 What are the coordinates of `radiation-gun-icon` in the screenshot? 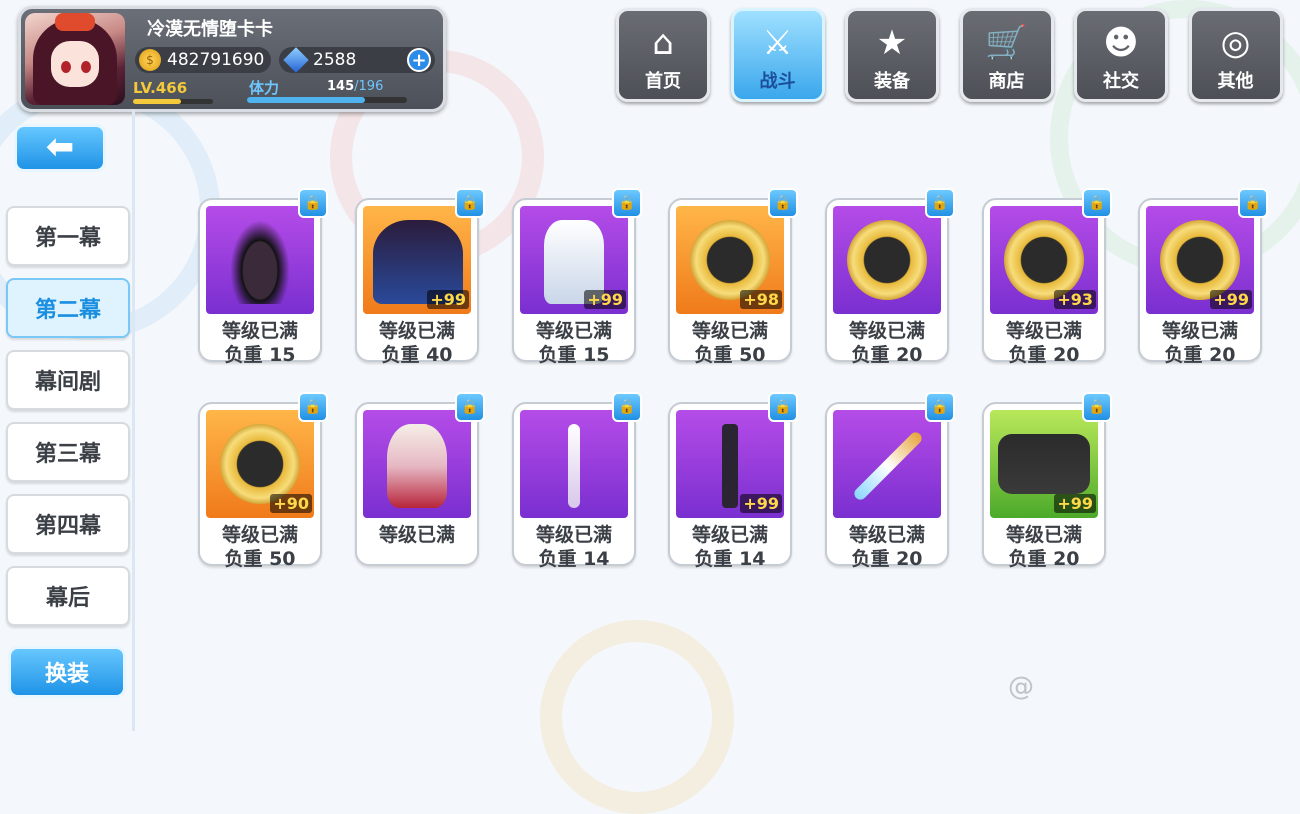 It's located at (1044, 464).